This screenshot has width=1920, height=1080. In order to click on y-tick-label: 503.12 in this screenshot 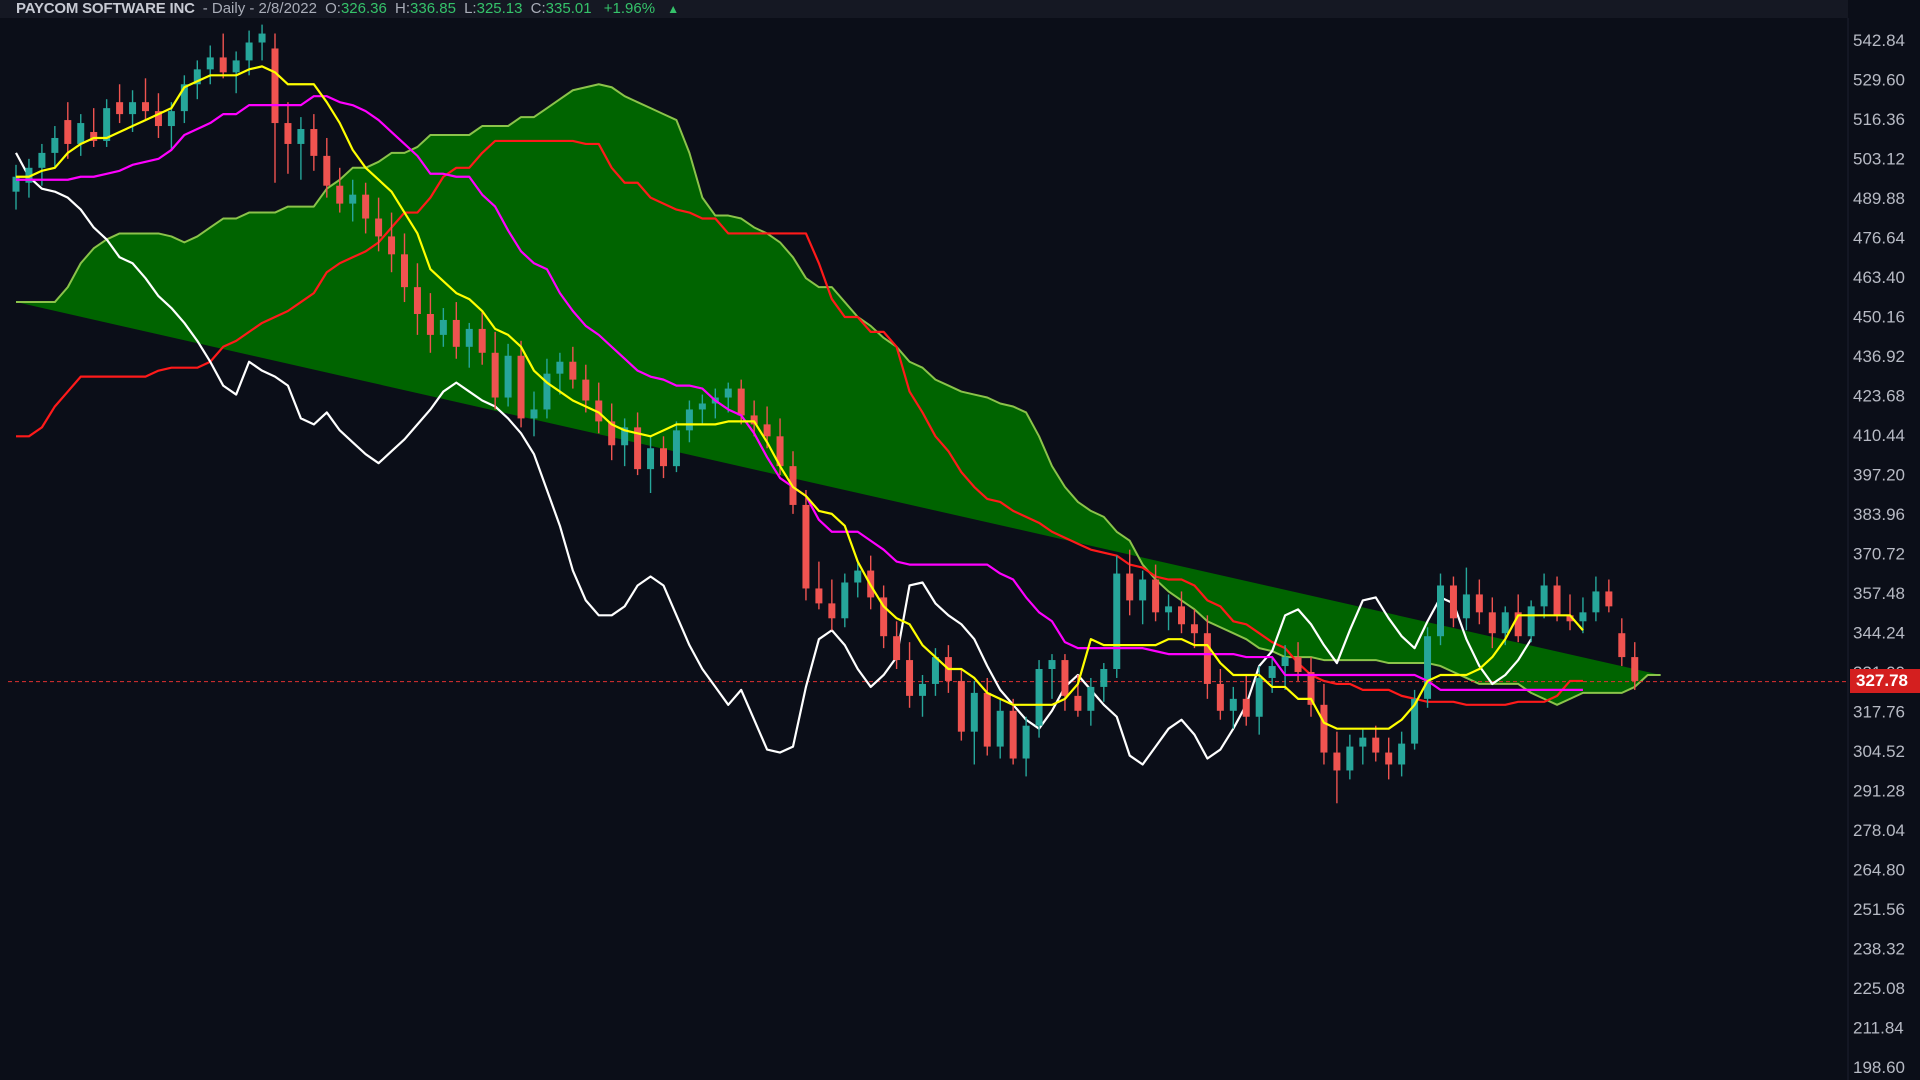, I will do `click(1879, 159)`.